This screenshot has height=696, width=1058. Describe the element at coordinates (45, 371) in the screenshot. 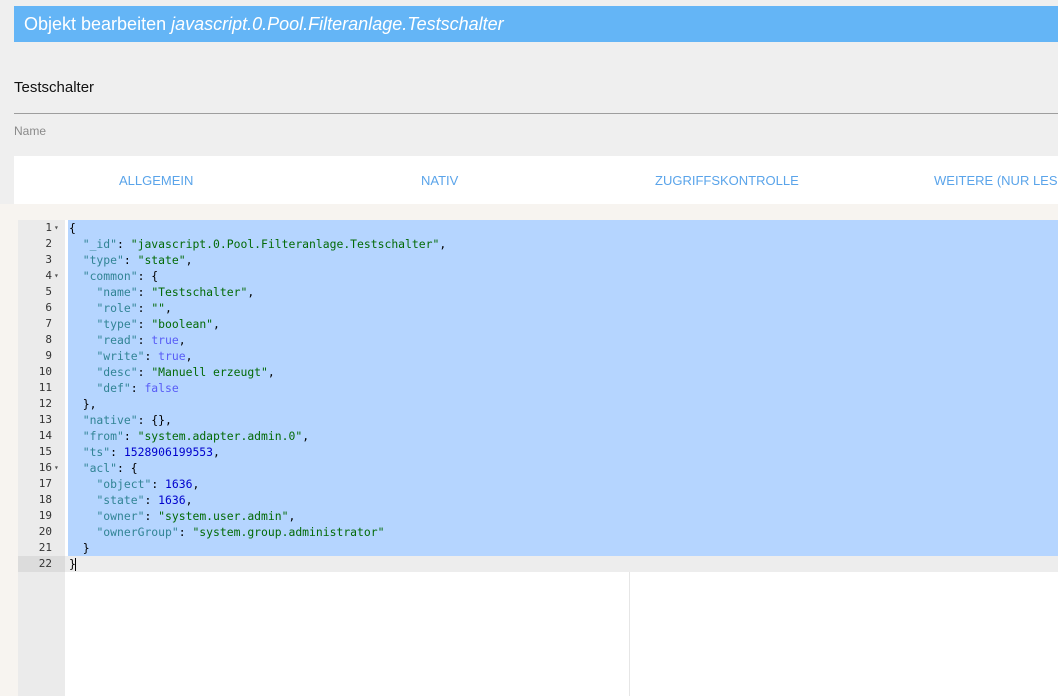

I see `line-number: 10` at that location.